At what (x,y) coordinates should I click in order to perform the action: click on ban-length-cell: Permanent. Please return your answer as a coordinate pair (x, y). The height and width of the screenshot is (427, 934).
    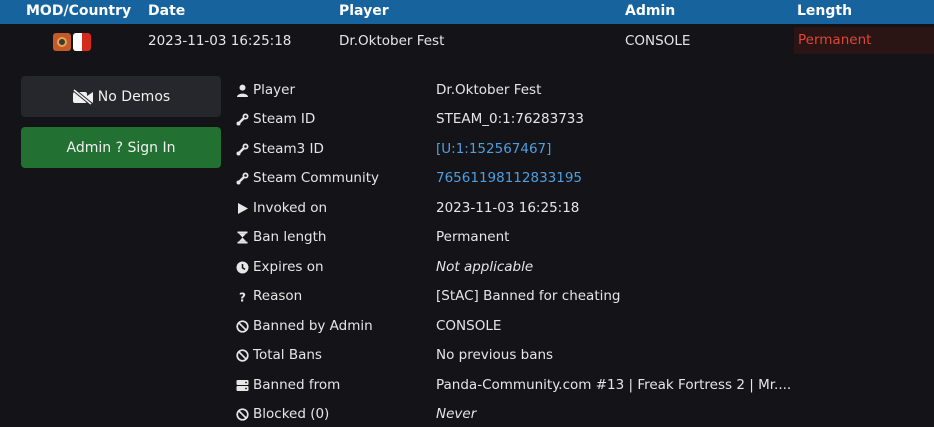
    Looking at the image, I should click on (864, 40).